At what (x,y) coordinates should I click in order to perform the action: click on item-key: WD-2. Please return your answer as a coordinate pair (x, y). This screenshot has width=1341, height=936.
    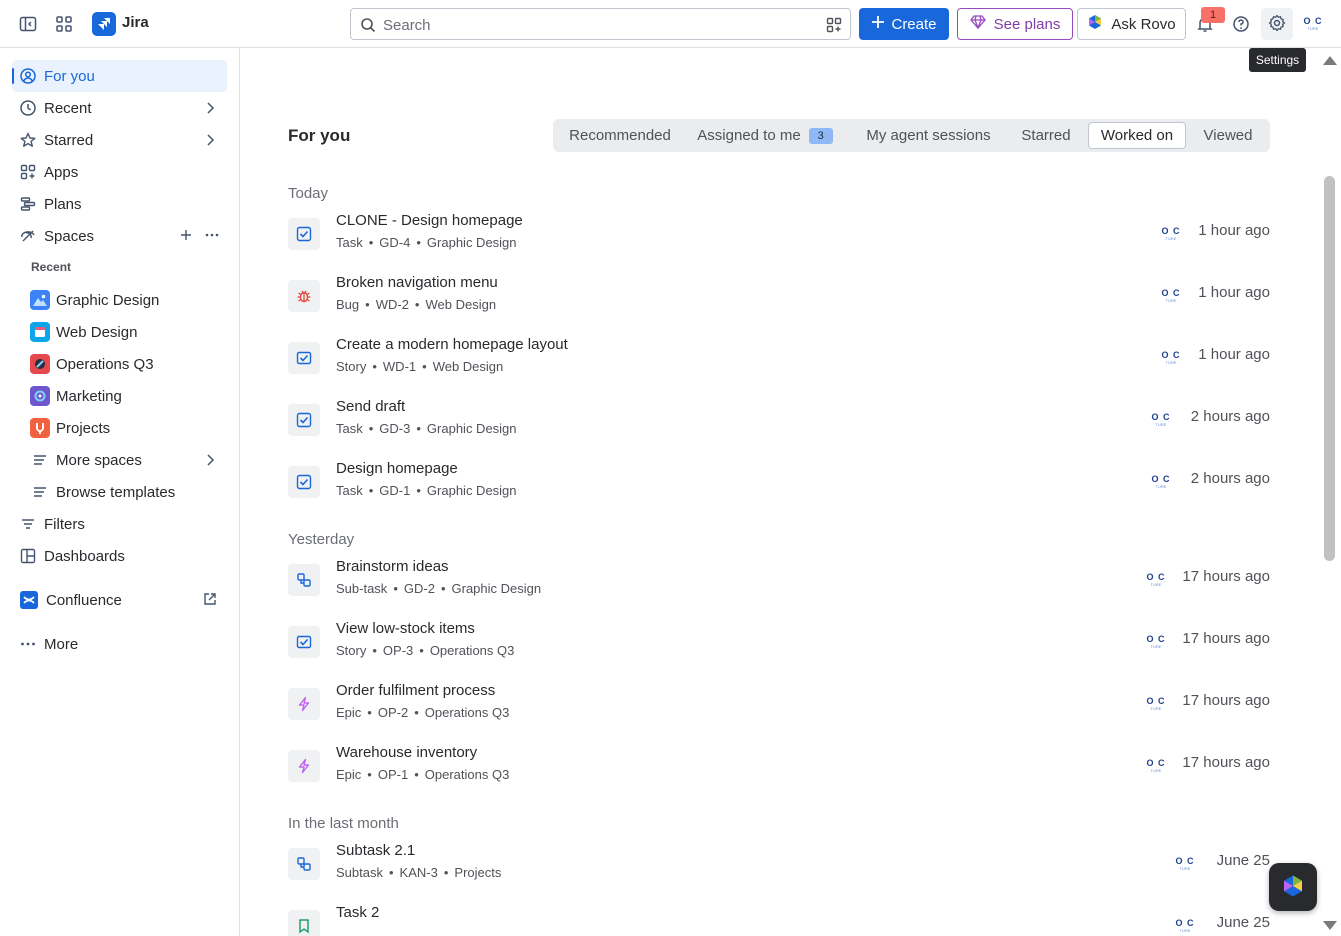
    Looking at the image, I should click on (392, 304).